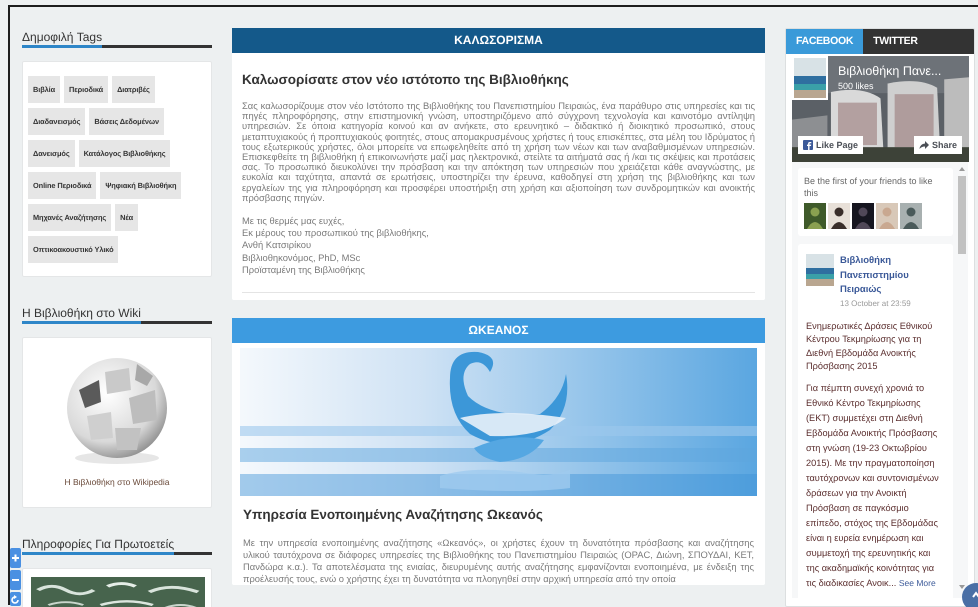 Image resolution: width=978 pixels, height=607 pixels. I want to click on signature-line: Βιβλιοθηκονόμος, PhD, MSc, so click(302, 258).